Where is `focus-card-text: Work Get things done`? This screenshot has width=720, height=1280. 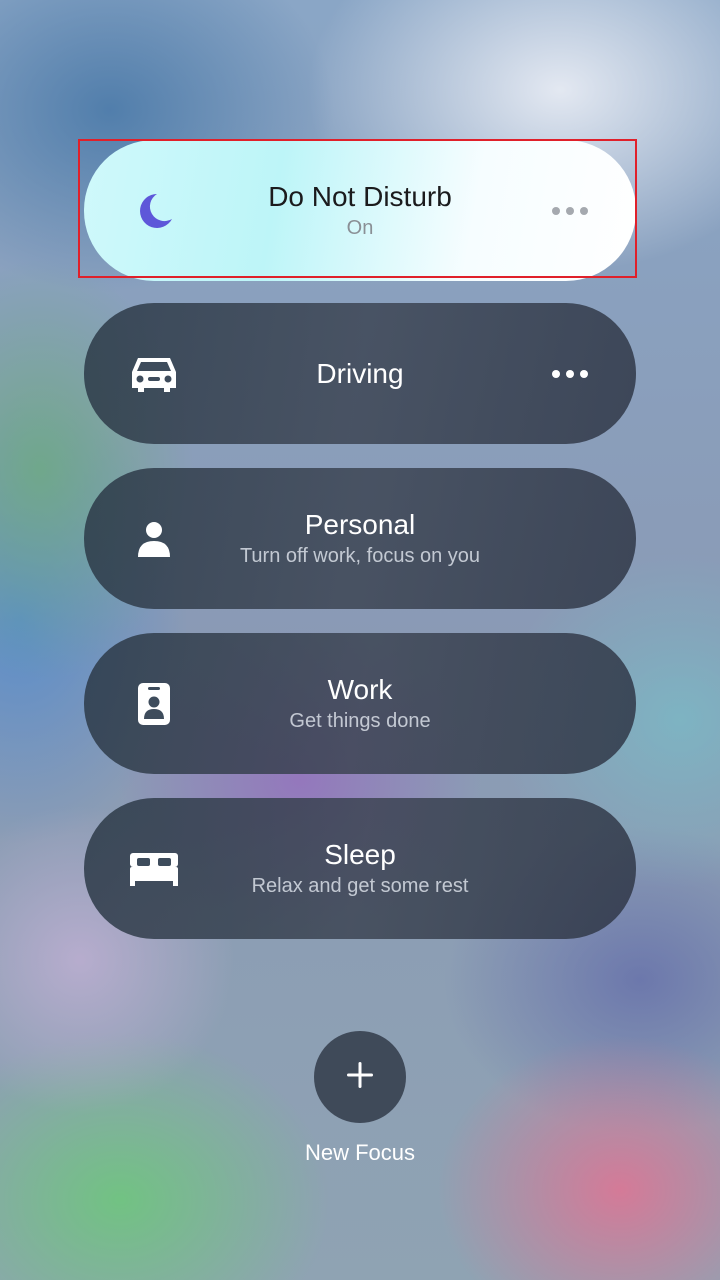
focus-card-text: Work Get things done is located at coordinates (360, 704).